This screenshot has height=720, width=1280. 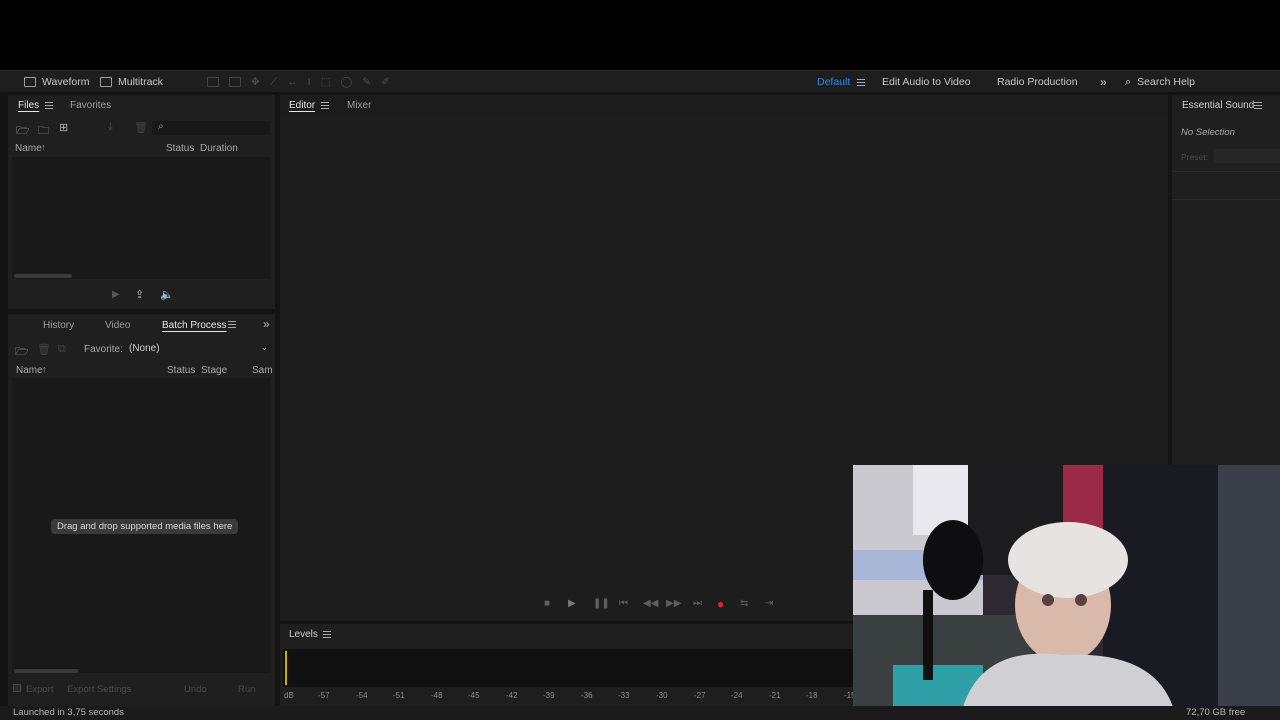 What do you see at coordinates (28, 105) in the screenshot?
I see `tab-files: Files` at bounding box center [28, 105].